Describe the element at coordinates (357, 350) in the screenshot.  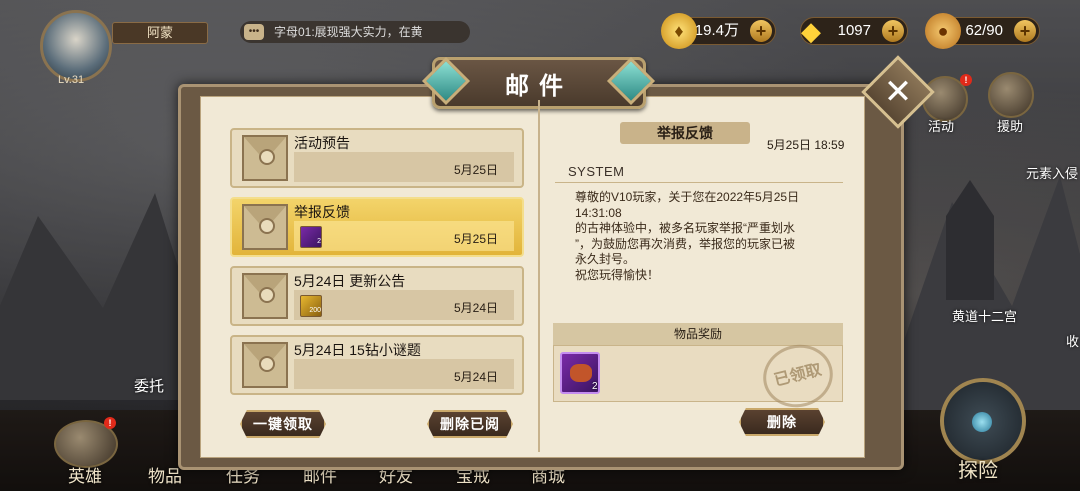
I see `mail-title: 5月24日 15钻小谜题` at that location.